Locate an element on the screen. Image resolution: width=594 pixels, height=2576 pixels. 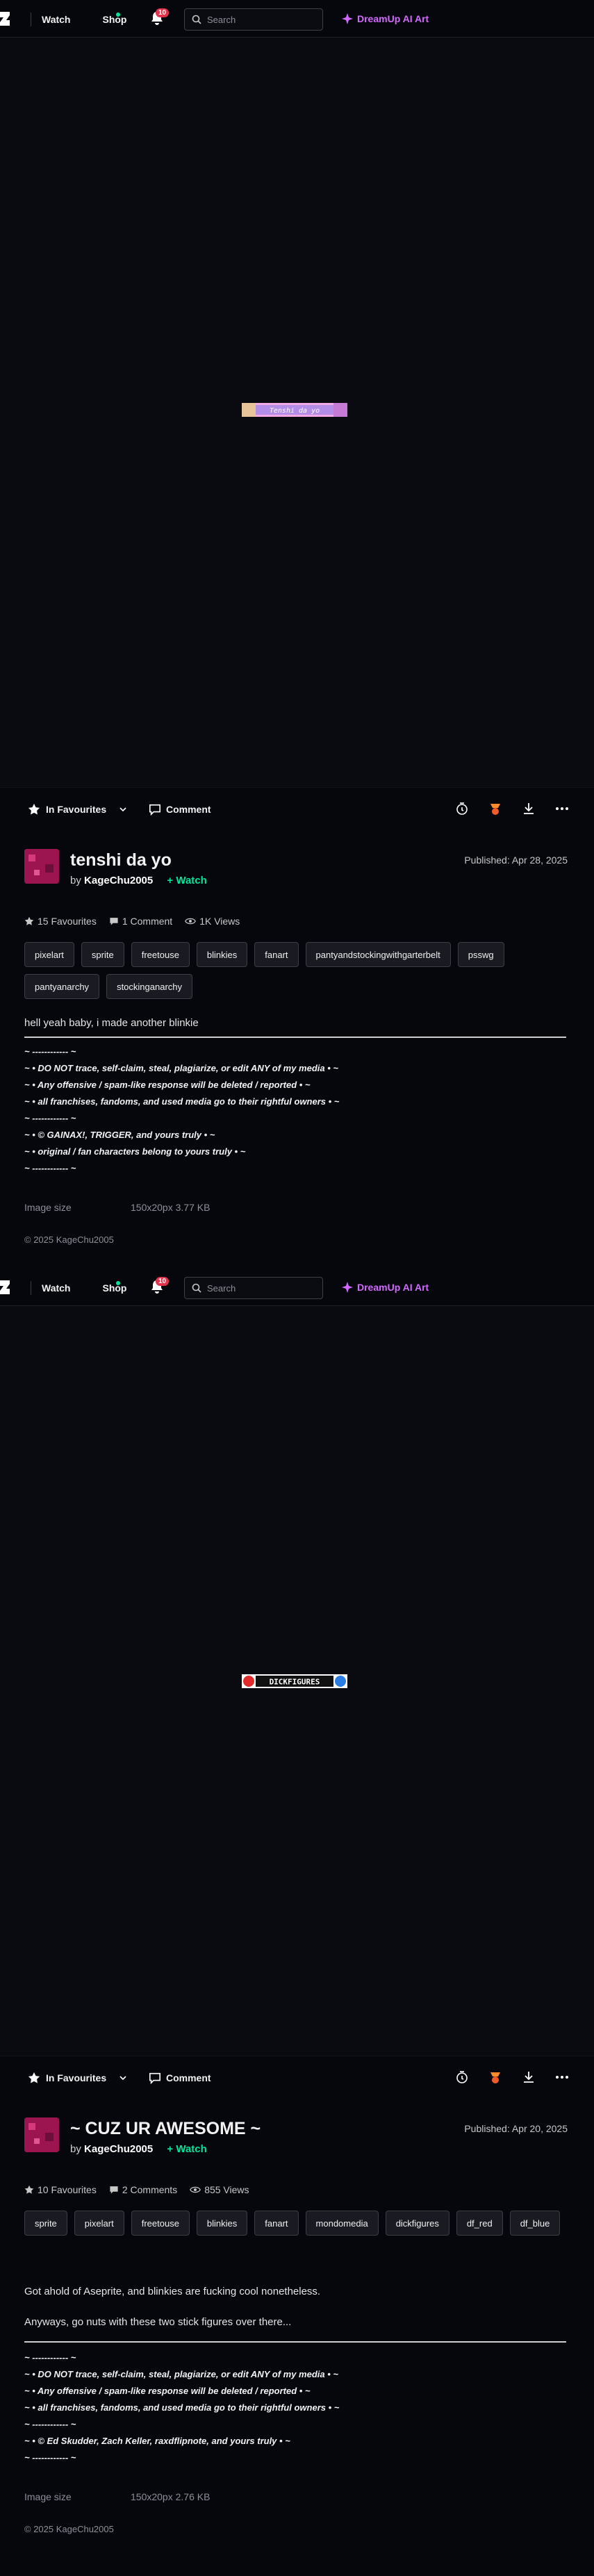
comments-count: 2 Comments is located at coordinates (150, 2189).